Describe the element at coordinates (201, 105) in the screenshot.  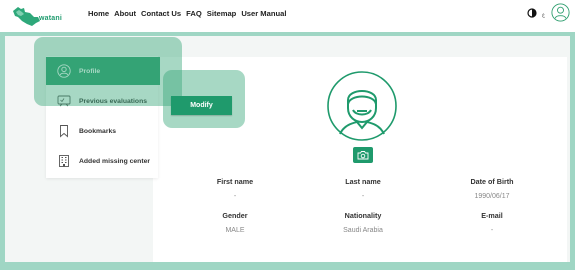
I see `modify-button: Modify` at that location.